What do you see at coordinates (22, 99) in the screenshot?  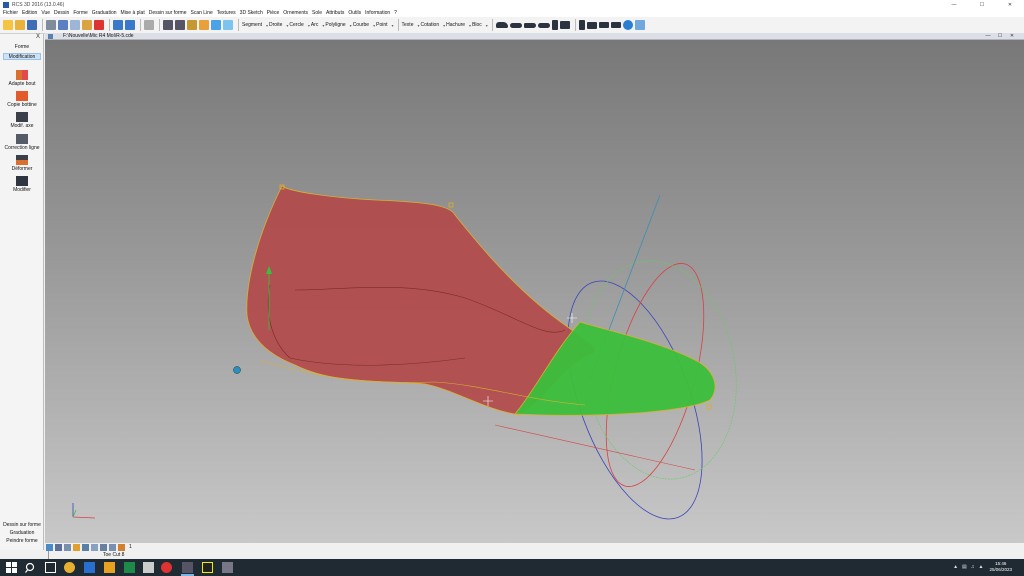 I see `tool-copie-bottine: Copie bottine` at bounding box center [22, 99].